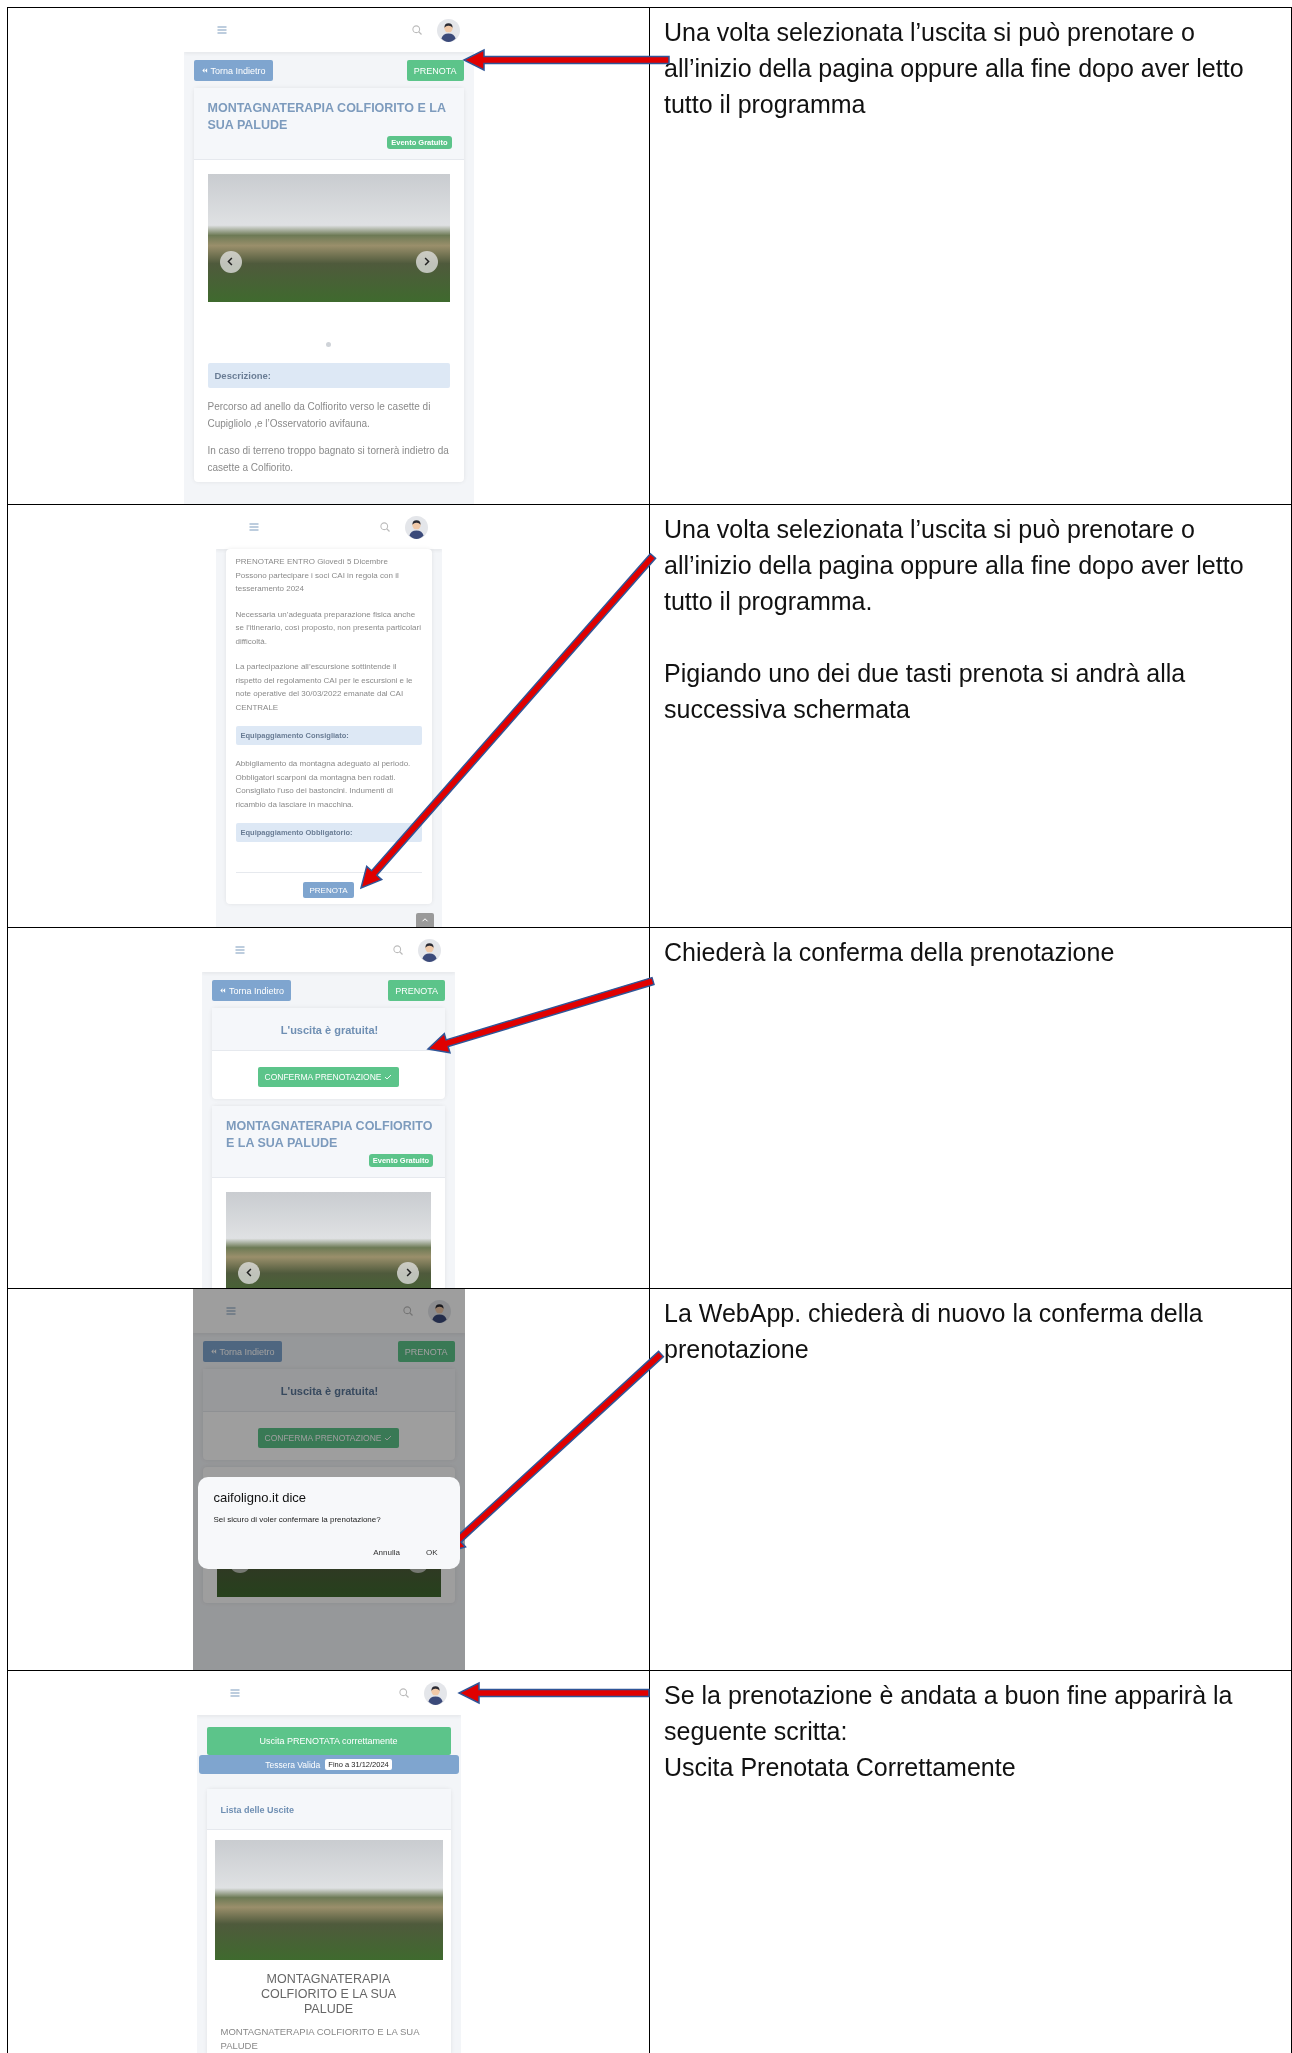 The image size is (1292, 2053). What do you see at coordinates (317, 575) in the screenshot?
I see `description-text: PRENOTARE ENTRO Giovedì 5 Dicembre Possono partecipare i soci CAI in regola con il tesseramento 2024` at bounding box center [317, 575].